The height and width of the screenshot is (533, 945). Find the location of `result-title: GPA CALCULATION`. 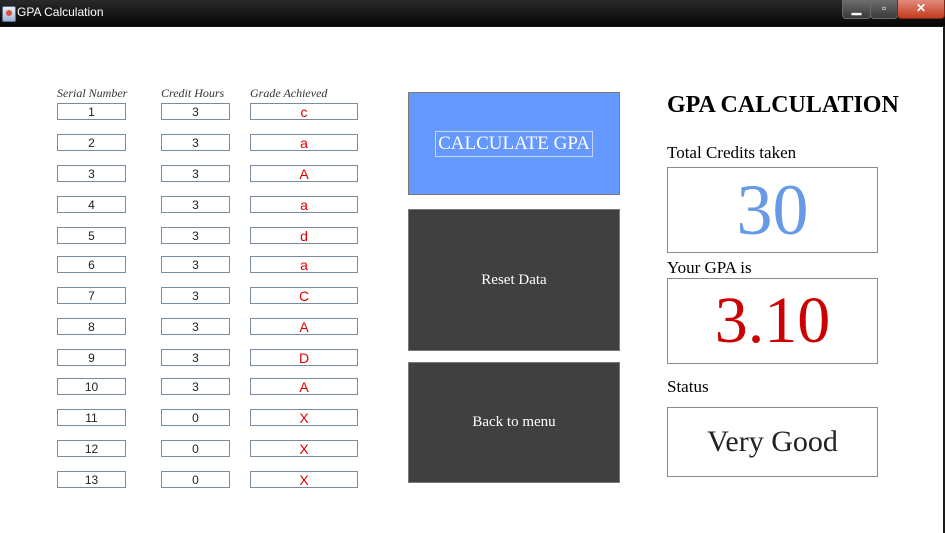

result-title: GPA CALCULATION is located at coordinates (783, 105).